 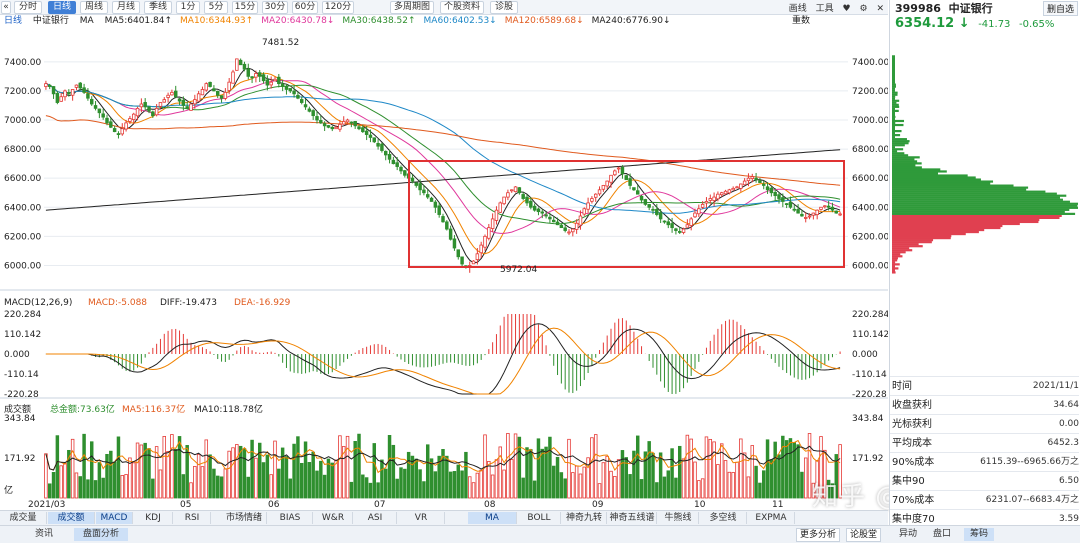 What do you see at coordinates (798, 9) in the screenshot?
I see `draw-line-button: 画线` at bounding box center [798, 9].